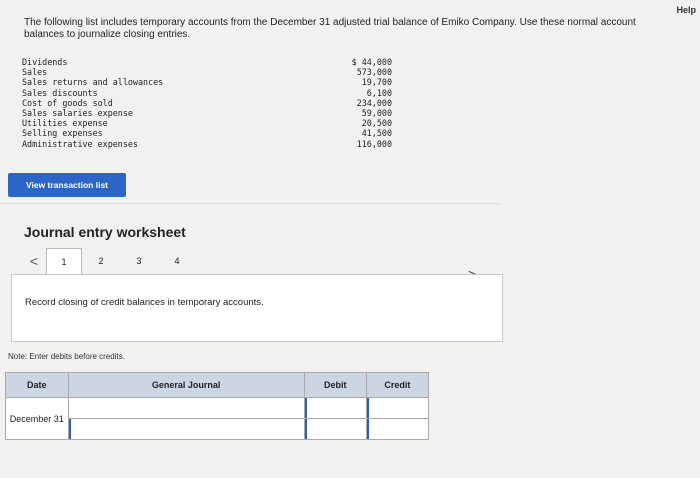  Describe the element at coordinates (64, 261) in the screenshot. I see `page-tab-1: 1` at that location.